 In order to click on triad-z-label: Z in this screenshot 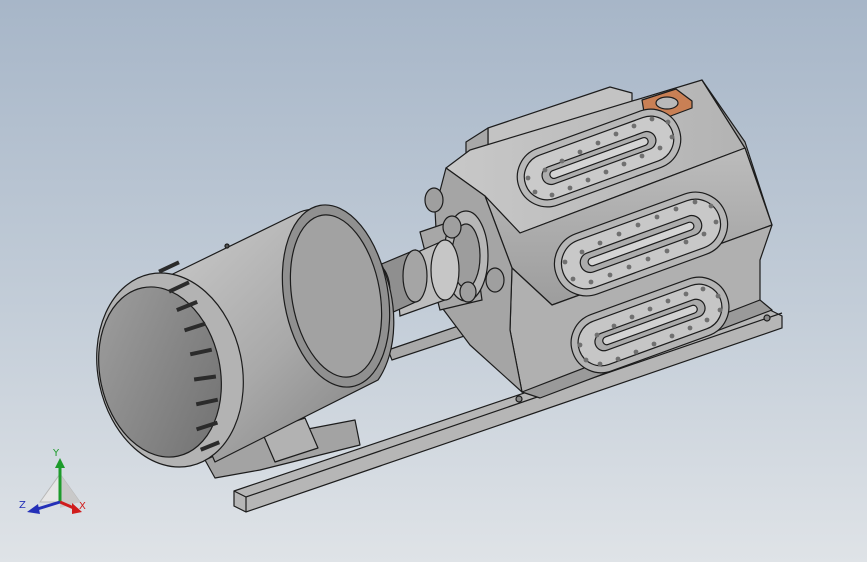, I will do `click(22, 505)`.